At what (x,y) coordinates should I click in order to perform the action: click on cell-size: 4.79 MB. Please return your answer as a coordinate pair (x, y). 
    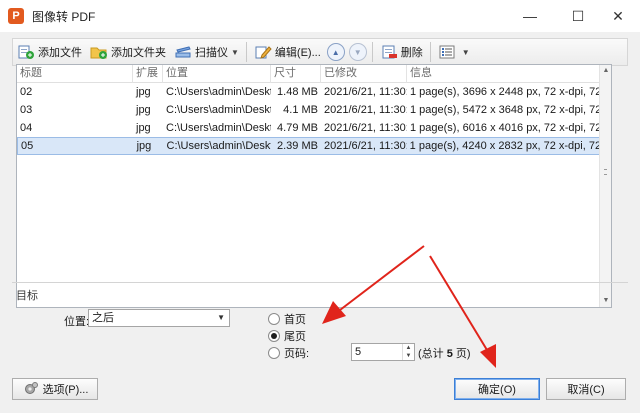
    Looking at the image, I should click on (297, 128).